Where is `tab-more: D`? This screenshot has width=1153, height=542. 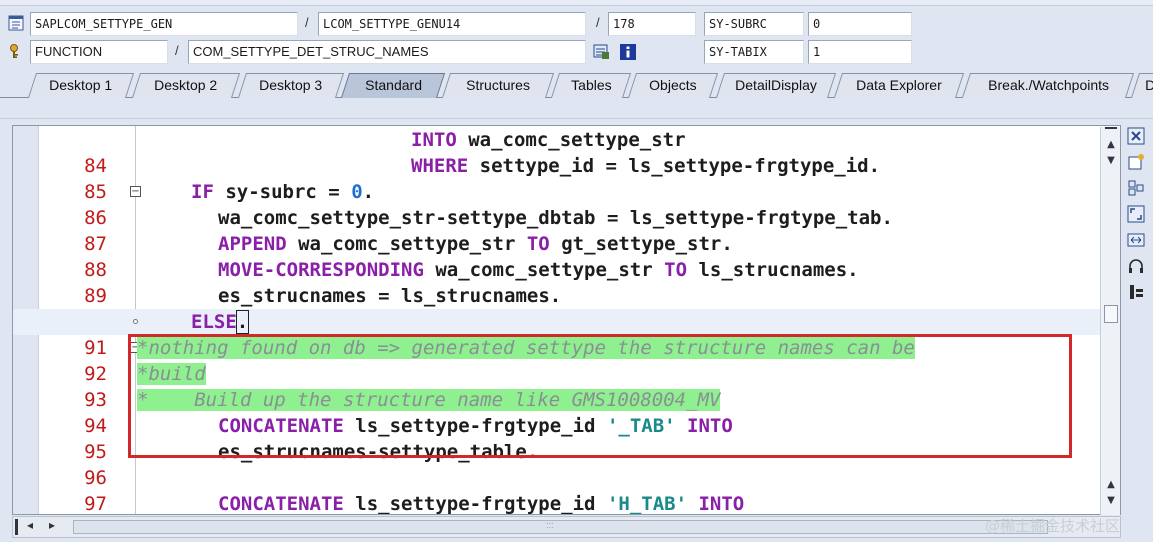
tab-more: D is located at coordinates (1141, 85).